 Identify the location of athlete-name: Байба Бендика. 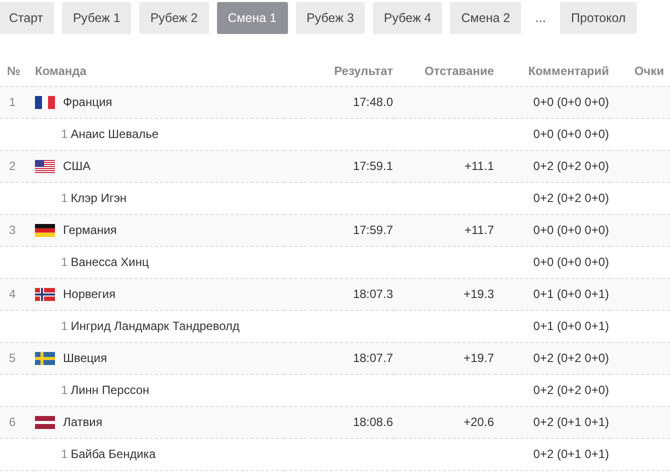
(113, 454).